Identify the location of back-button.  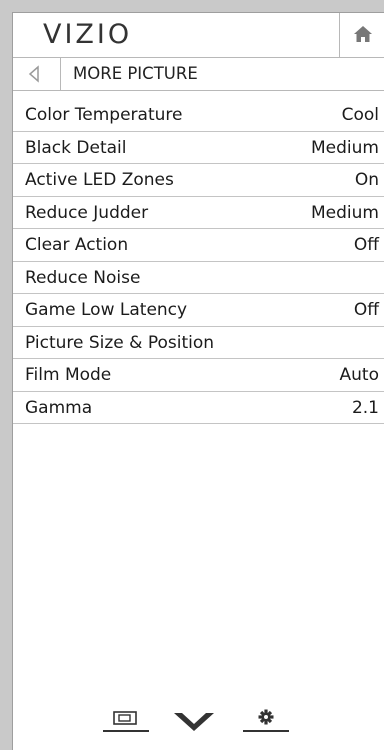
(37, 74).